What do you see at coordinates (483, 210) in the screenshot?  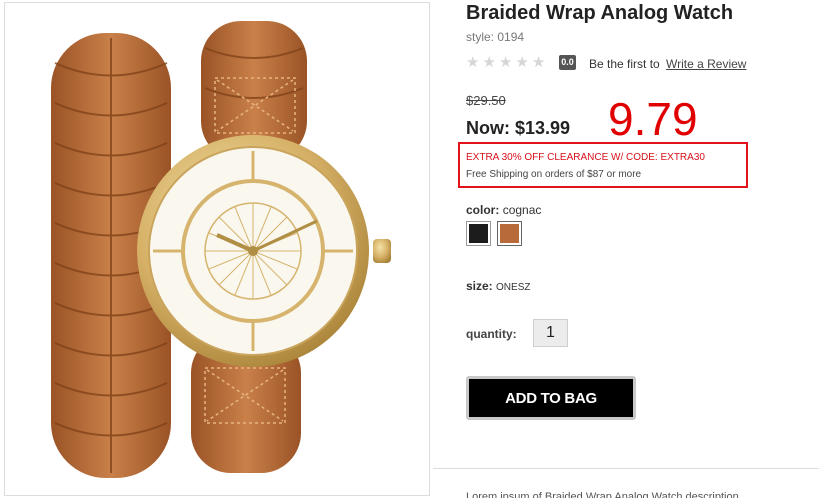 I see `color-label-key: color:` at bounding box center [483, 210].